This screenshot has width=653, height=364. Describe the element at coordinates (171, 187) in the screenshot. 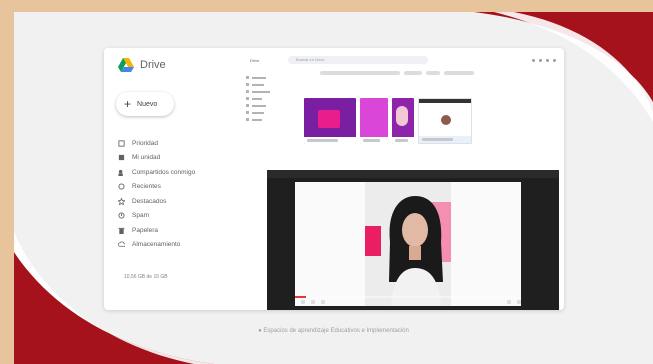

I see `nav-item-recent: Recientes` at that location.